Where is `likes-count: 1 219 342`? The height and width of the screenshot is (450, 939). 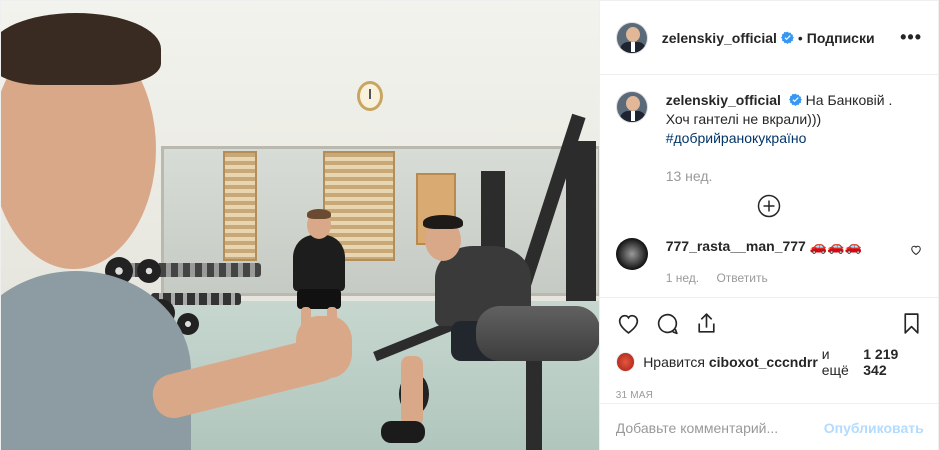 likes-count: 1 219 342 is located at coordinates (893, 362).